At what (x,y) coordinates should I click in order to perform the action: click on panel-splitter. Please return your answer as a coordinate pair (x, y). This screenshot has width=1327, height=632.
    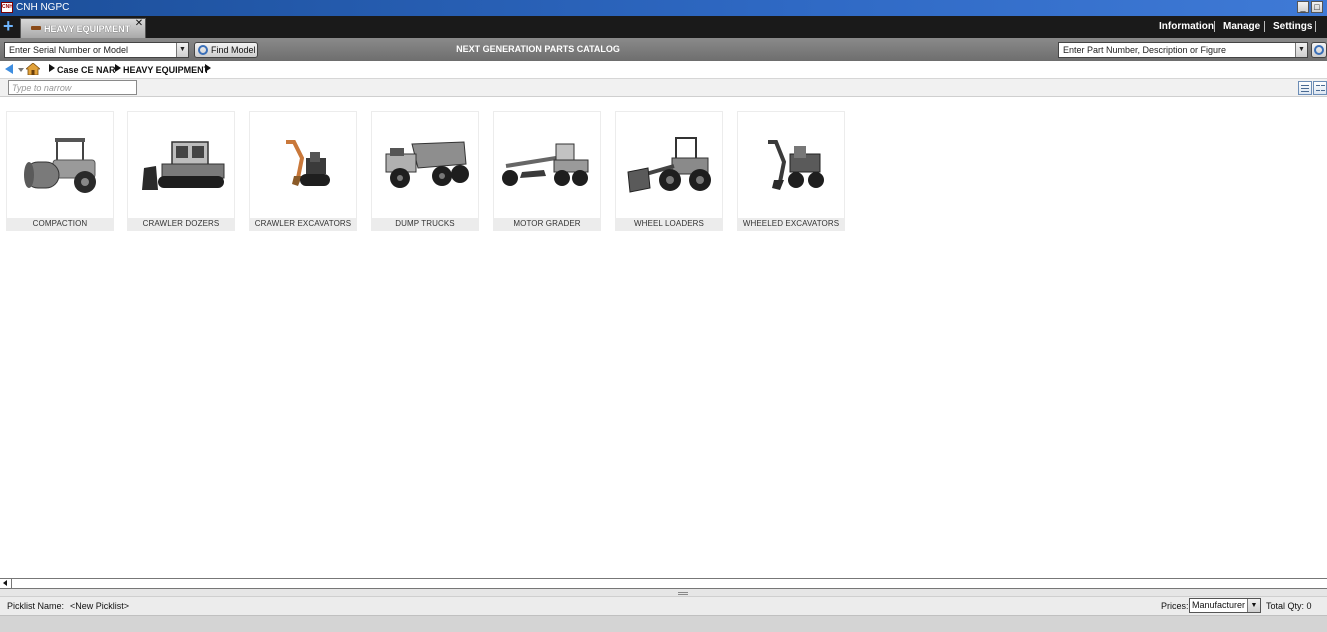
    Looking at the image, I should click on (663, 593).